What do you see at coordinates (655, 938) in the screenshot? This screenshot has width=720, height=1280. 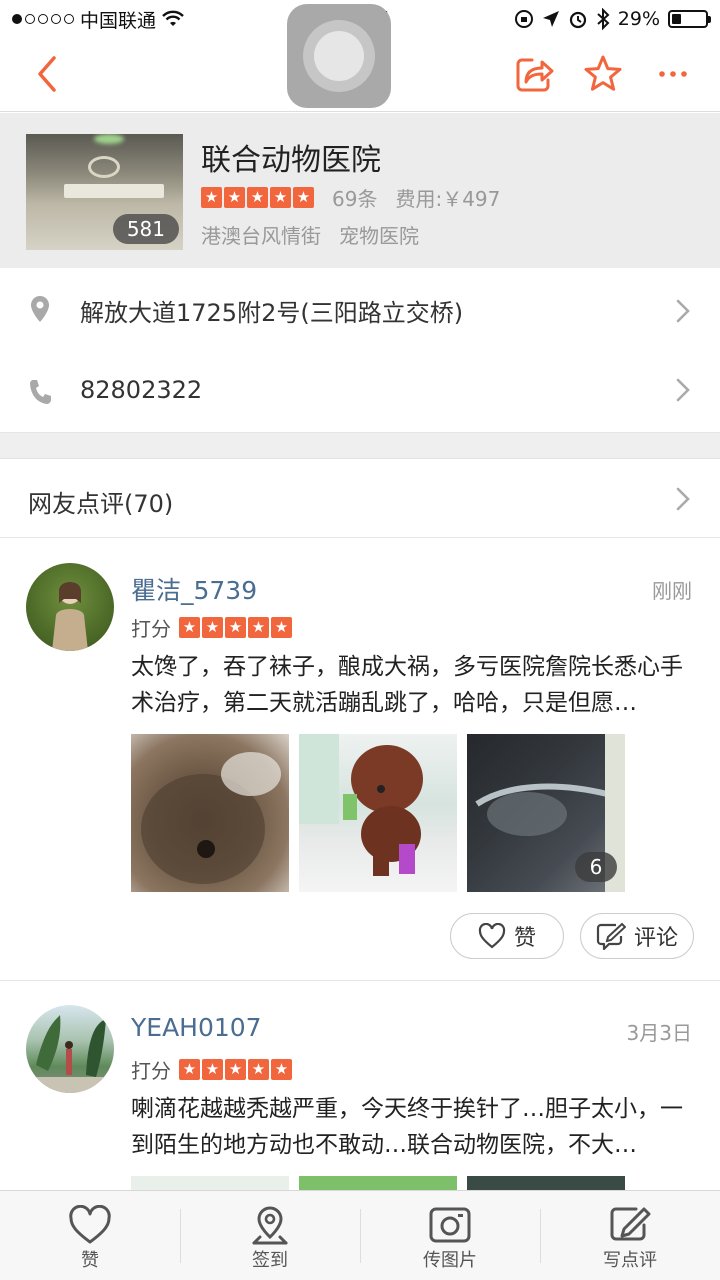 I see `comment-label: 评论` at bounding box center [655, 938].